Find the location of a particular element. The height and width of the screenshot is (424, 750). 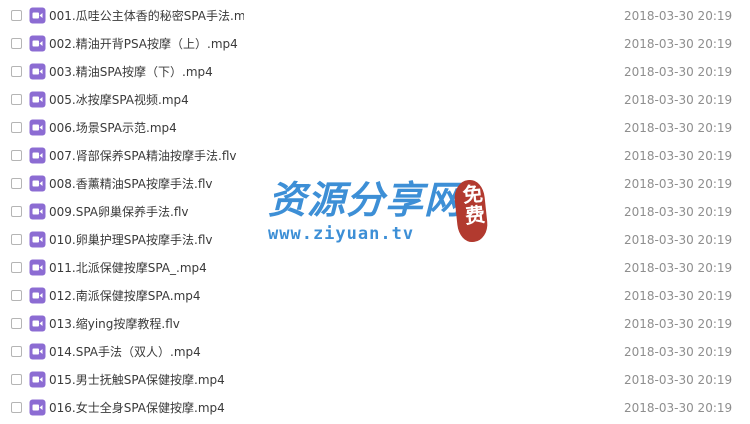

file-row: 011.北派保健按摩SPA_.mp4 2018-03-30 20:19 is located at coordinates (375, 268).